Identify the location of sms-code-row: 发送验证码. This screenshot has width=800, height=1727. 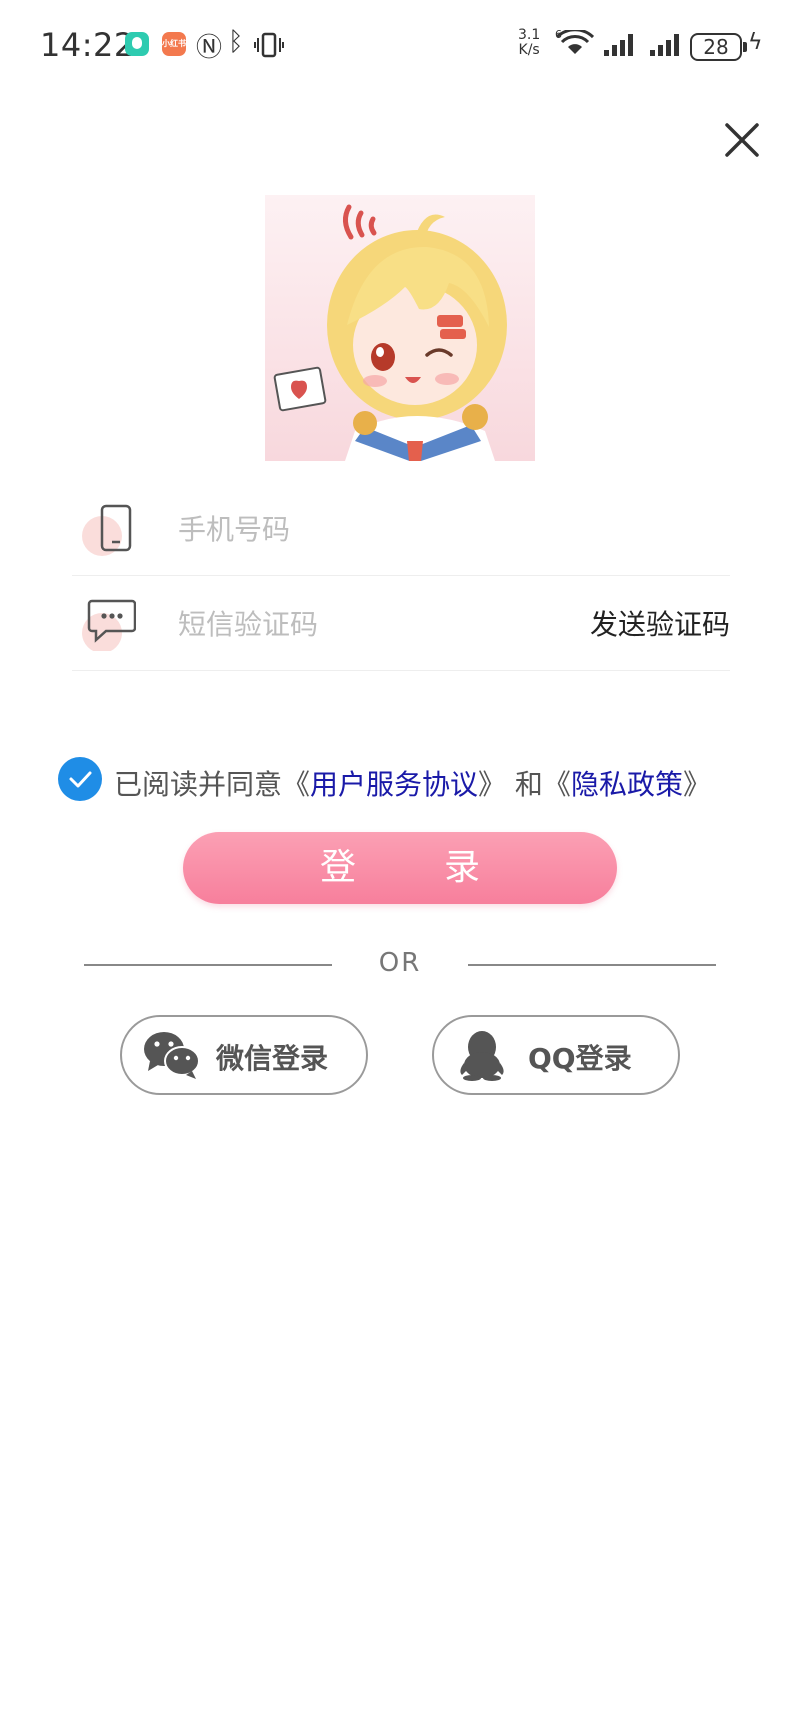
(401, 623).